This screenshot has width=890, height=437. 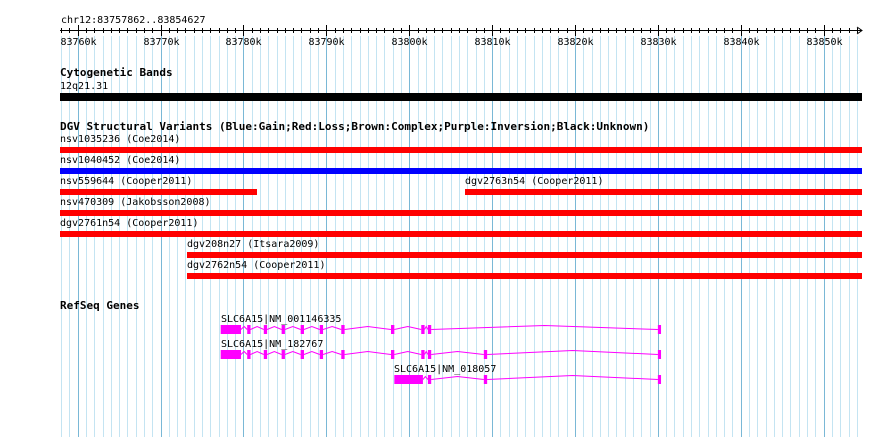 What do you see at coordinates (281, 319) in the screenshot?
I see `gene-label: SLC6A15|NM_001146335` at bounding box center [281, 319].